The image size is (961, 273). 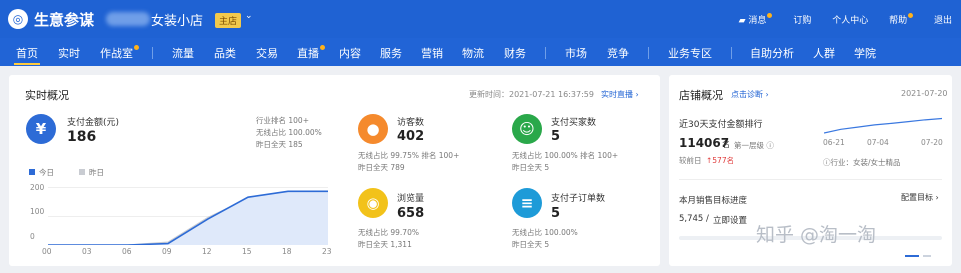 What do you see at coordinates (411, 136) in the screenshot?
I see `metric-value: 402` at bounding box center [411, 136].